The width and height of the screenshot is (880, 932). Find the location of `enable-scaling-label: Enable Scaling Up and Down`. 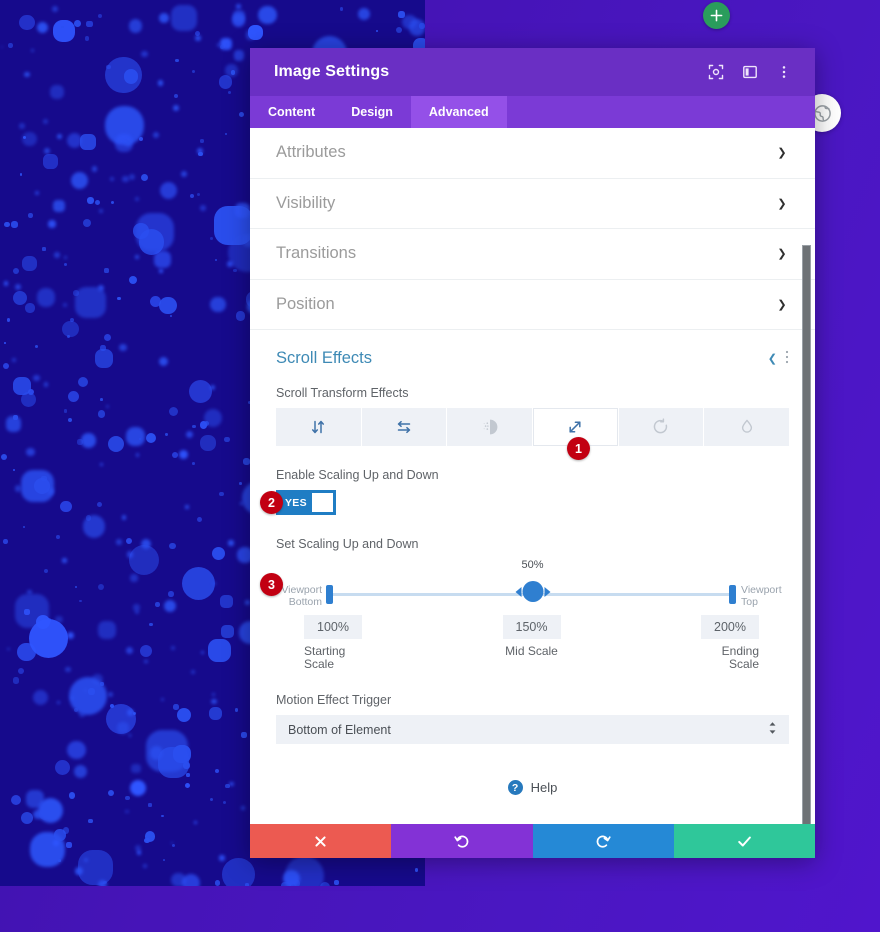

enable-scaling-label: Enable Scaling Up and Down is located at coordinates (357, 475).